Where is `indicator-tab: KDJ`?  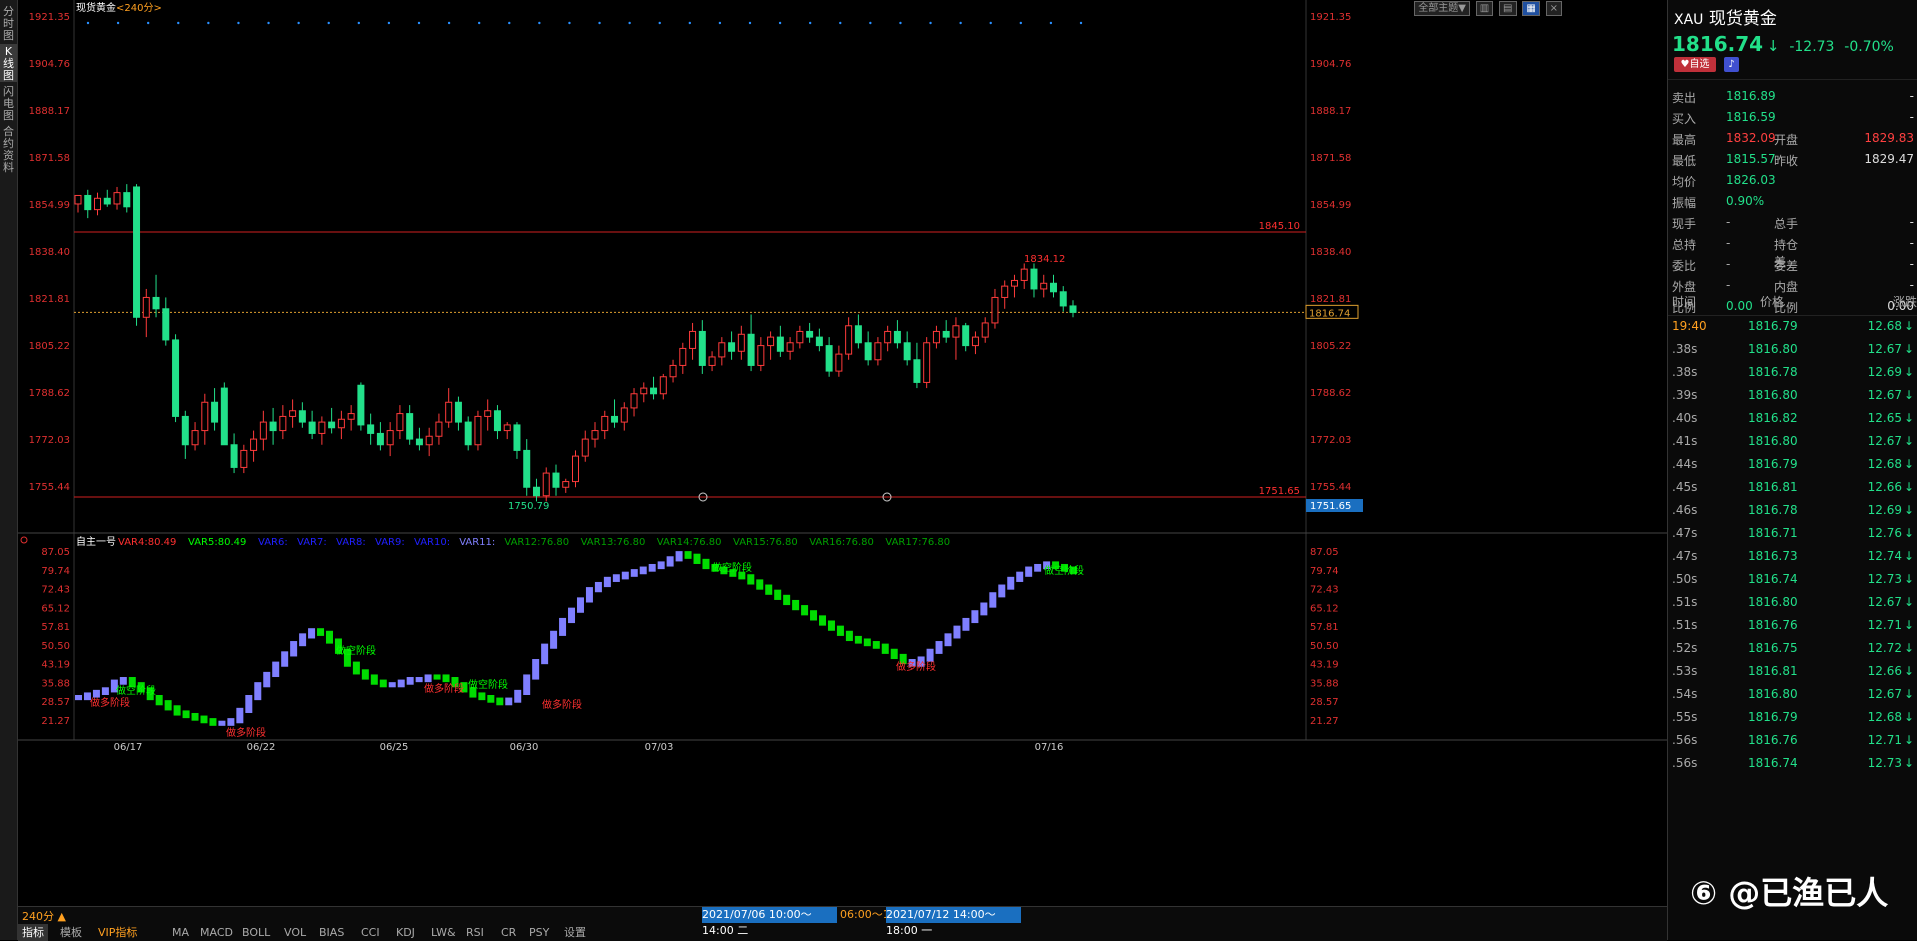 indicator-tab: KDJ is located at coordinates (405, 932).